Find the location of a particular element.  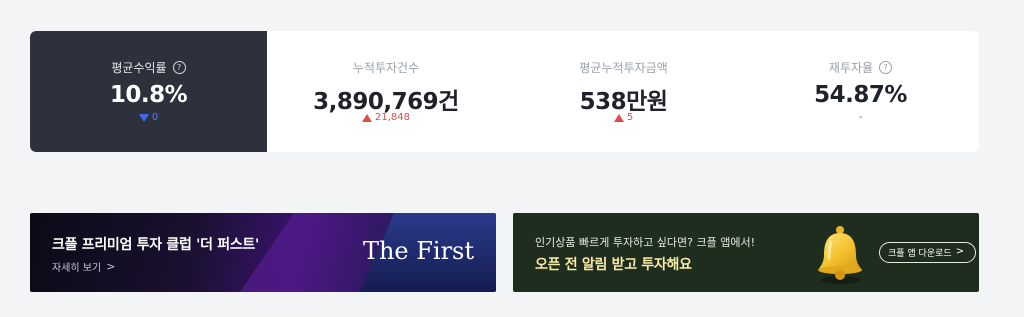

stat-change-value: - is located at coordinates (860, 117).